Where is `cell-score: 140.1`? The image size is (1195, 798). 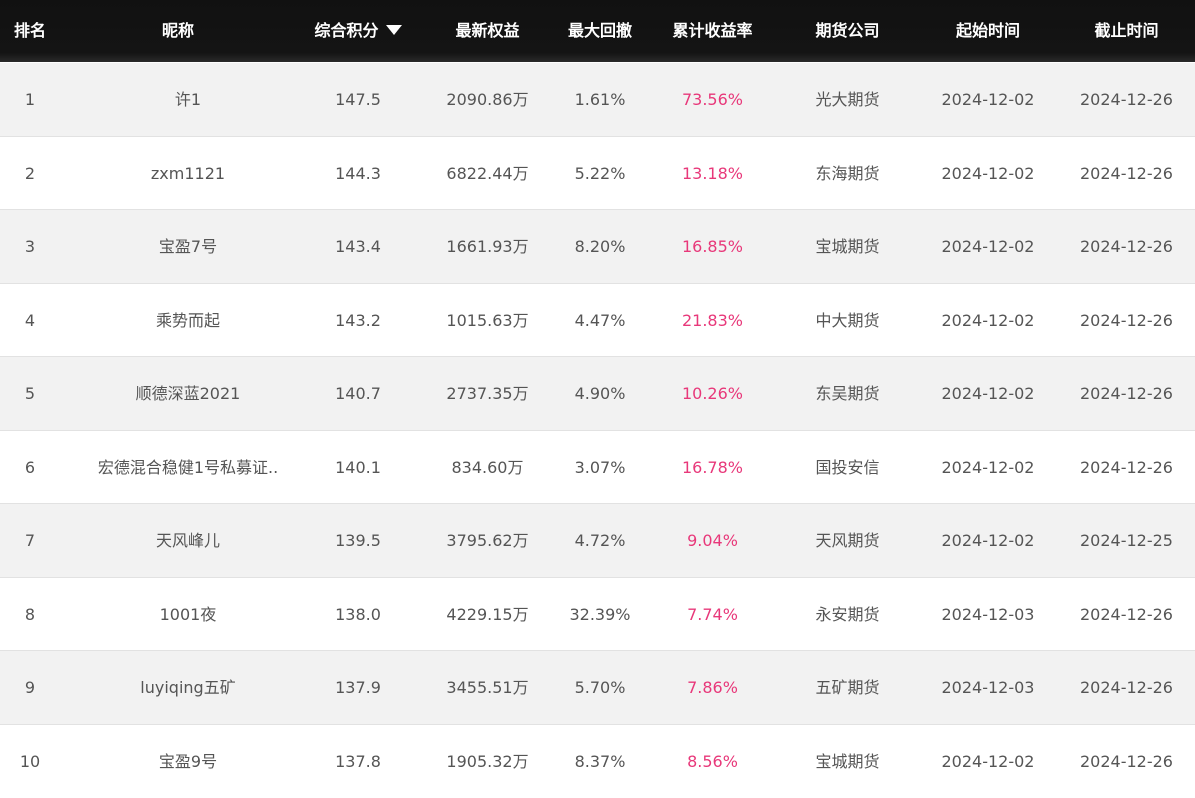
cell-score: 140.1 is located at coordinates (358, 467).